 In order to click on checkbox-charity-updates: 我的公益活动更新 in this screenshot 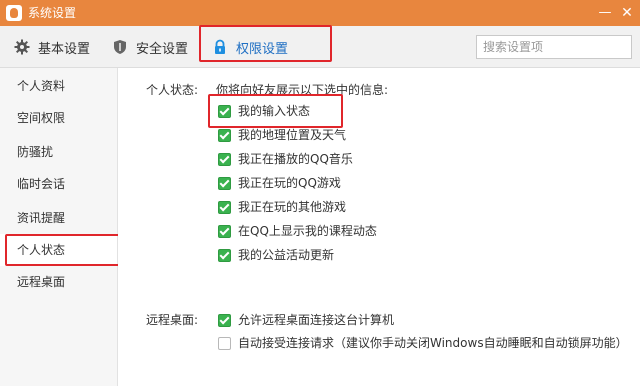, I will do `click(276, 255)`.